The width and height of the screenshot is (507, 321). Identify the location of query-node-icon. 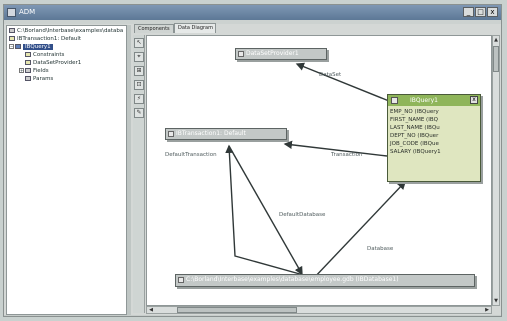
(394, 100).